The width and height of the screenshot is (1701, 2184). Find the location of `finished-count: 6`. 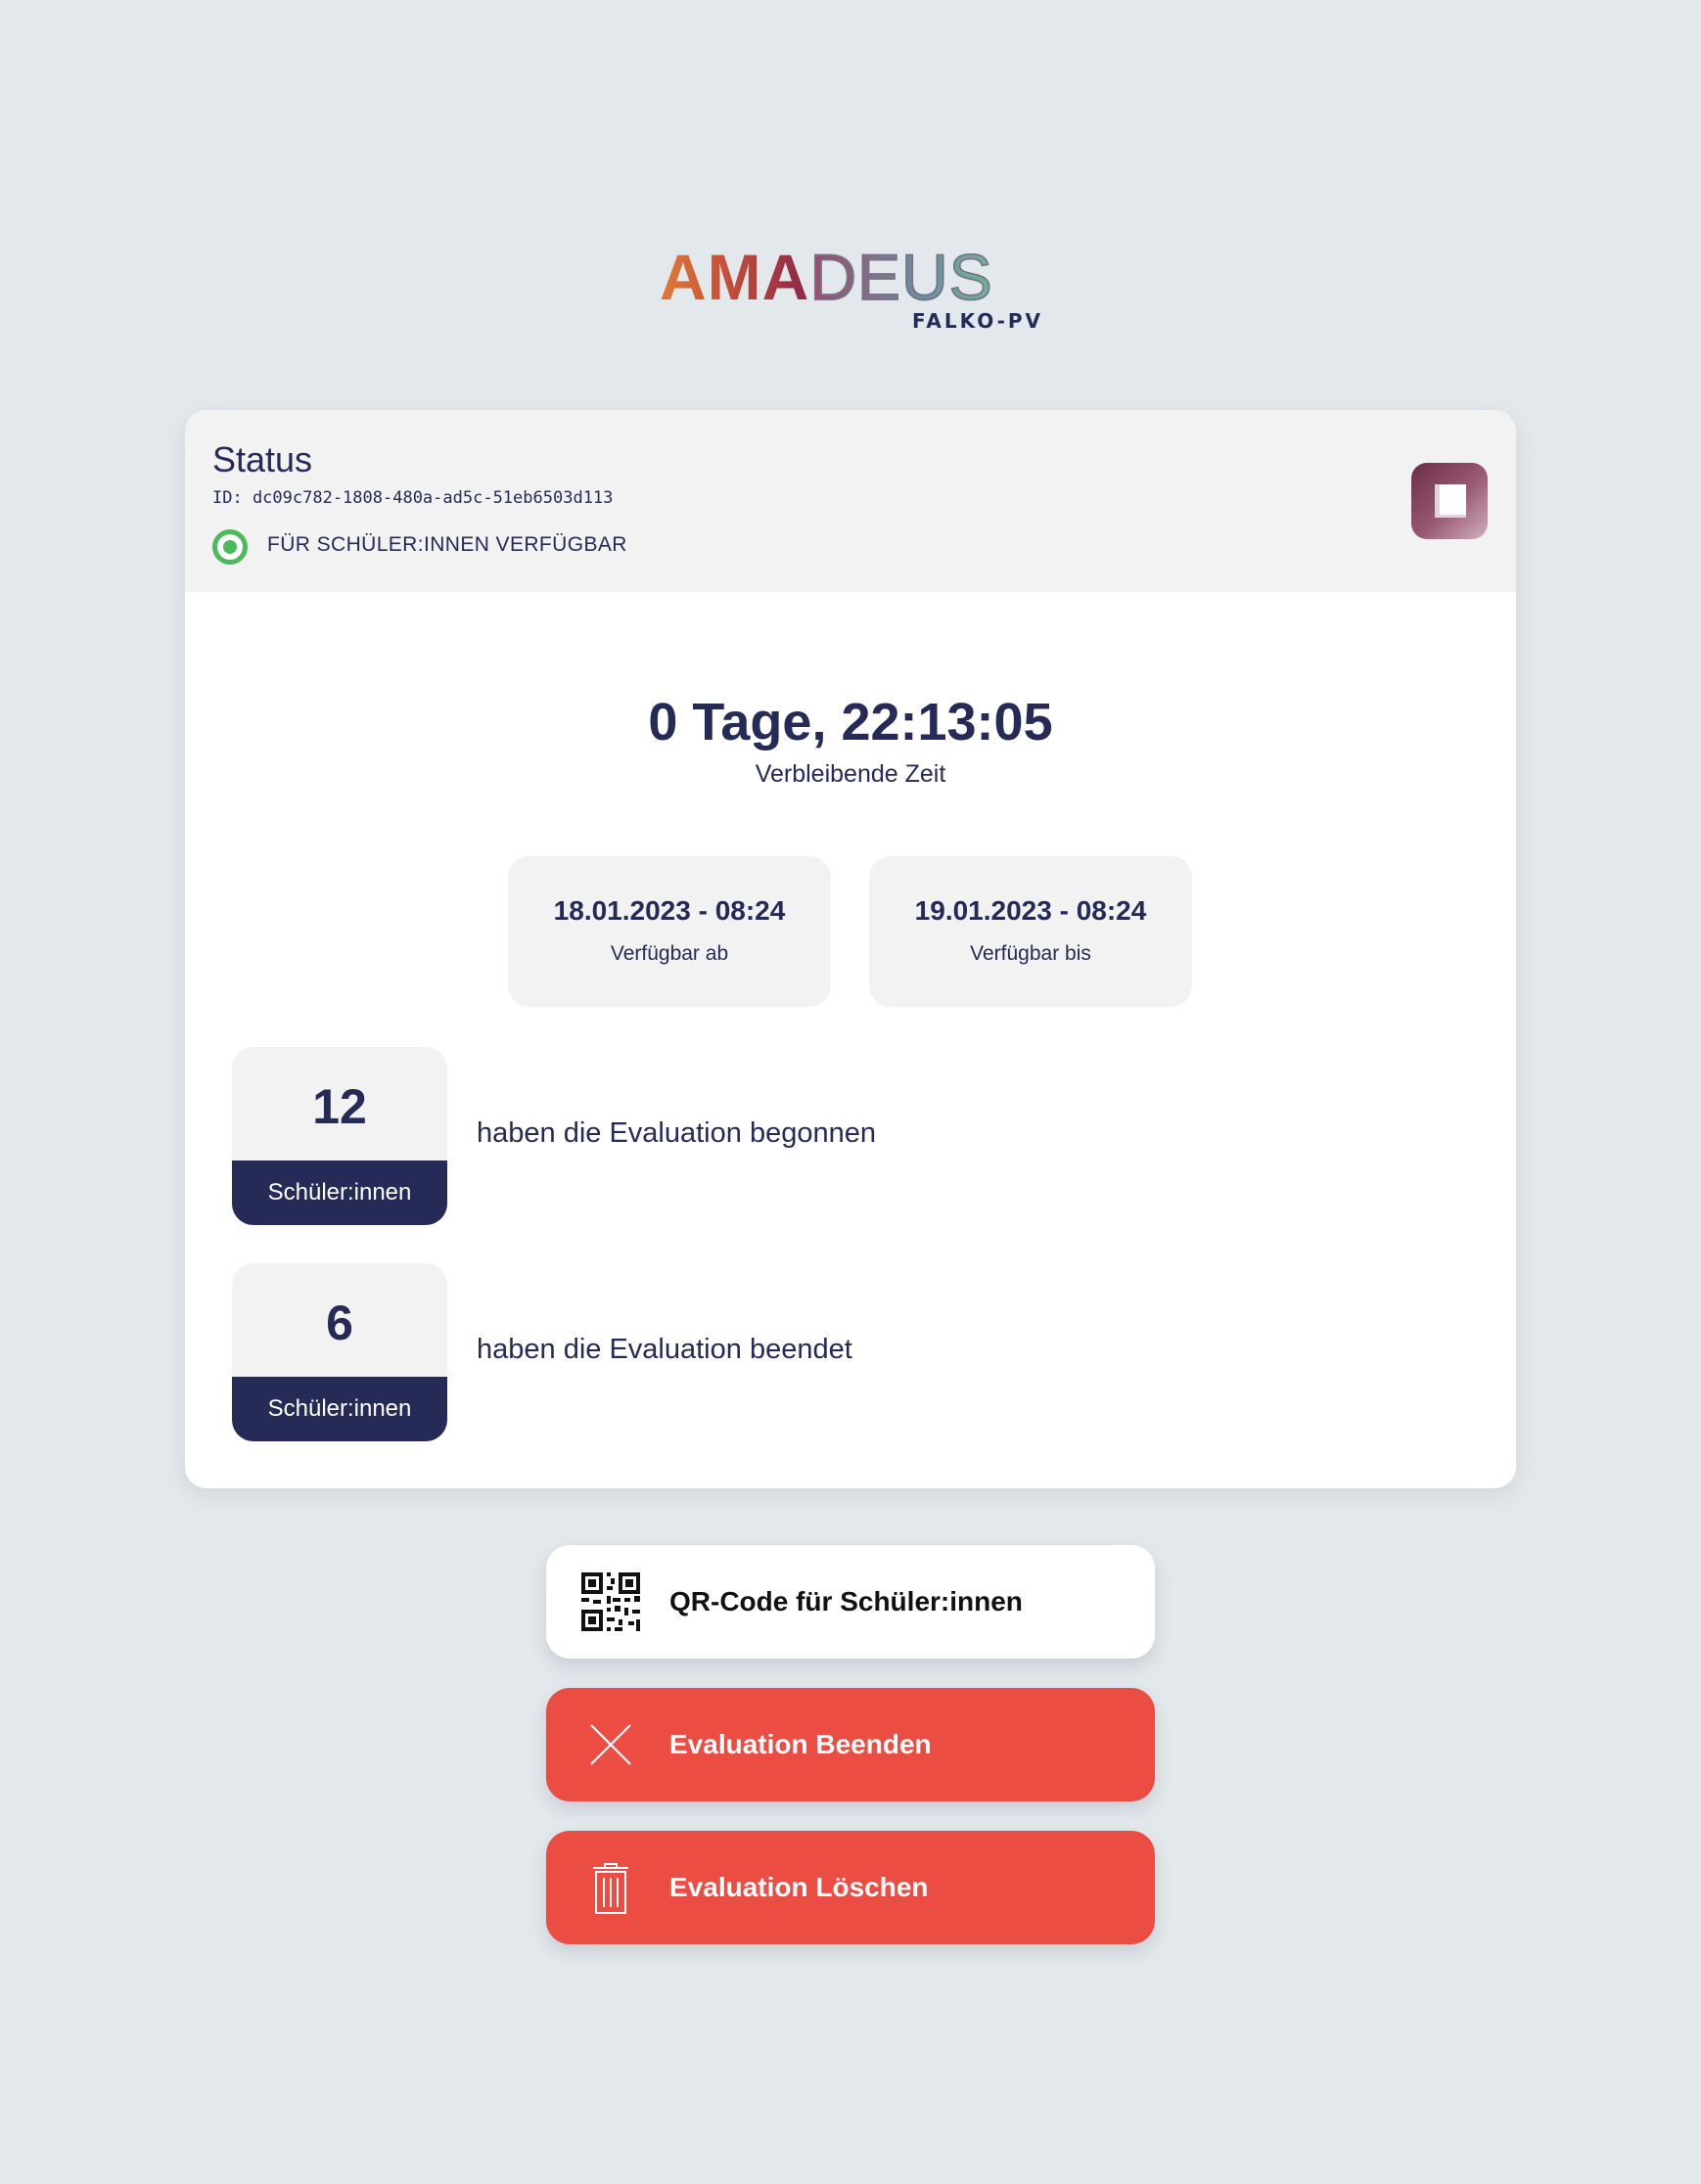

finished-count: 6 is located at coordinates (339, 1323).